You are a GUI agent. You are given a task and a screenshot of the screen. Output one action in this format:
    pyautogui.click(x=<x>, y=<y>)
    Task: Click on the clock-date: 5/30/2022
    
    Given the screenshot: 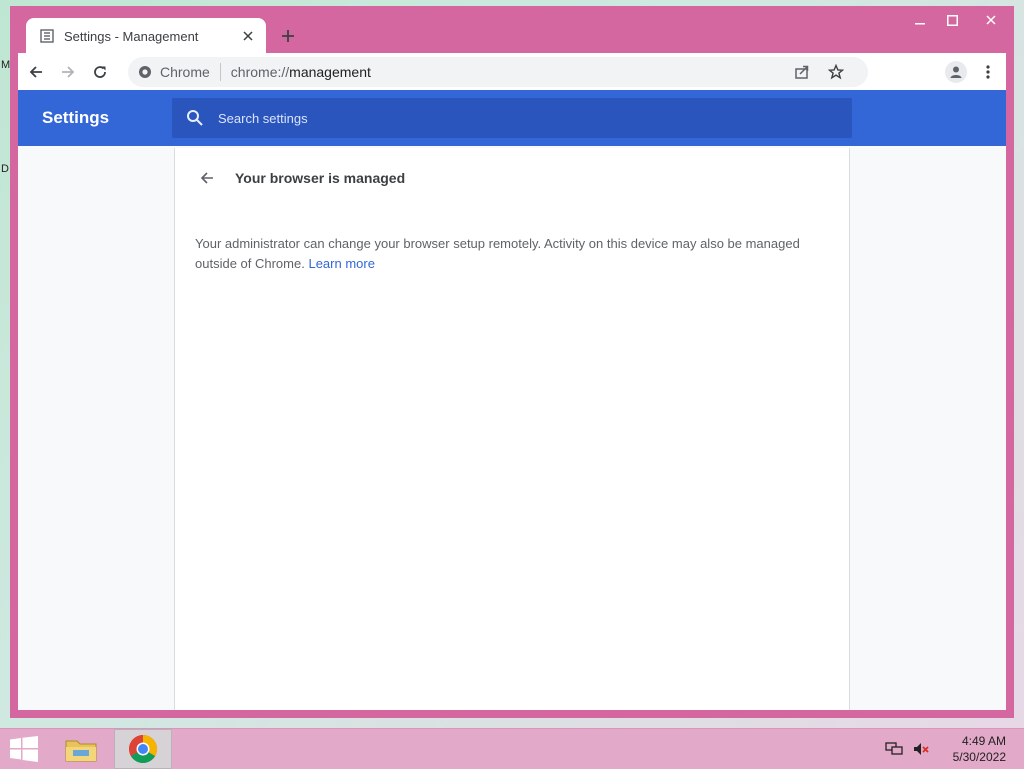 What is the action you would take?
    pyautogui.click(x=979, y=757)
    